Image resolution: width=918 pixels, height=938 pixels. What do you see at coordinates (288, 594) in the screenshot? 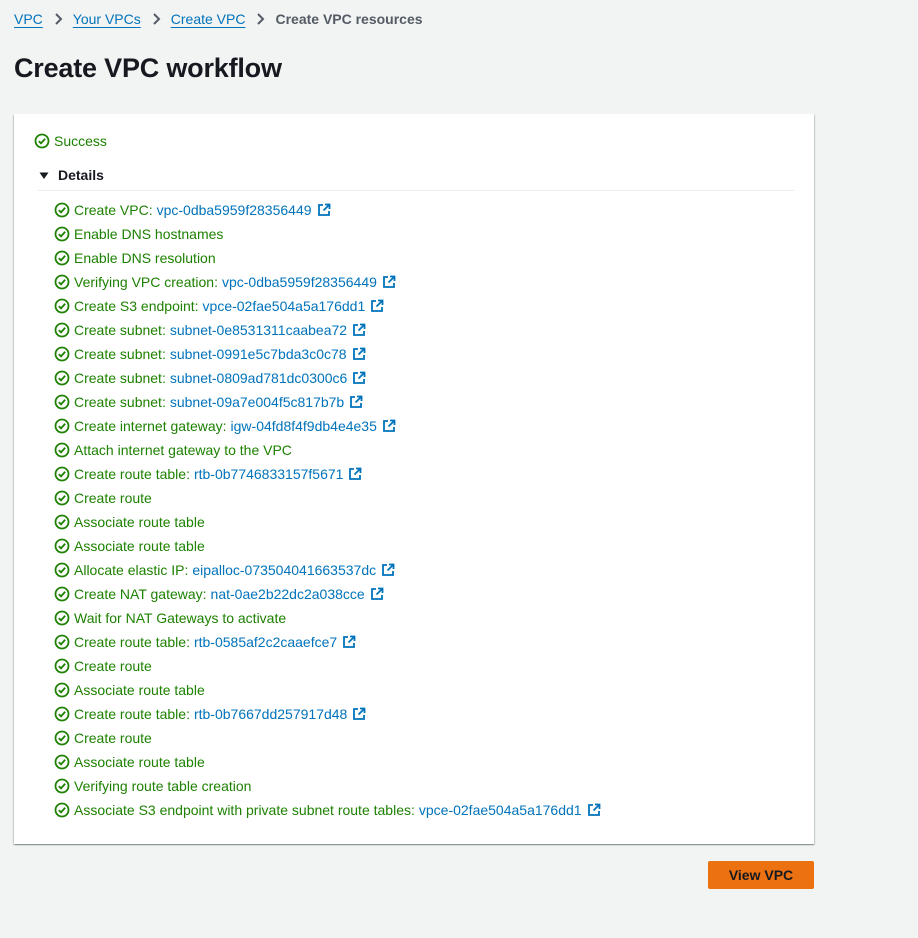
I see `step-resource-link: nat-0ae2b22dc2a038cce` at bounding box center [288, 594].